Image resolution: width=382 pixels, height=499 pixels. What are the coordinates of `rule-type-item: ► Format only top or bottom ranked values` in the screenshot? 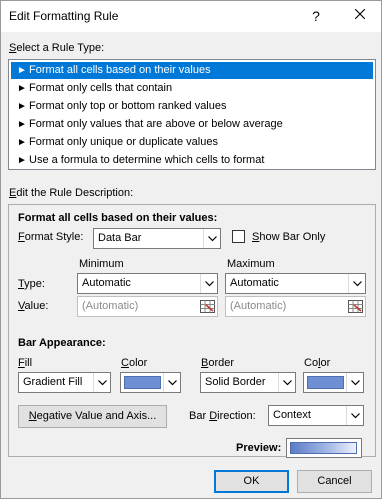 It's located at (192, 106).